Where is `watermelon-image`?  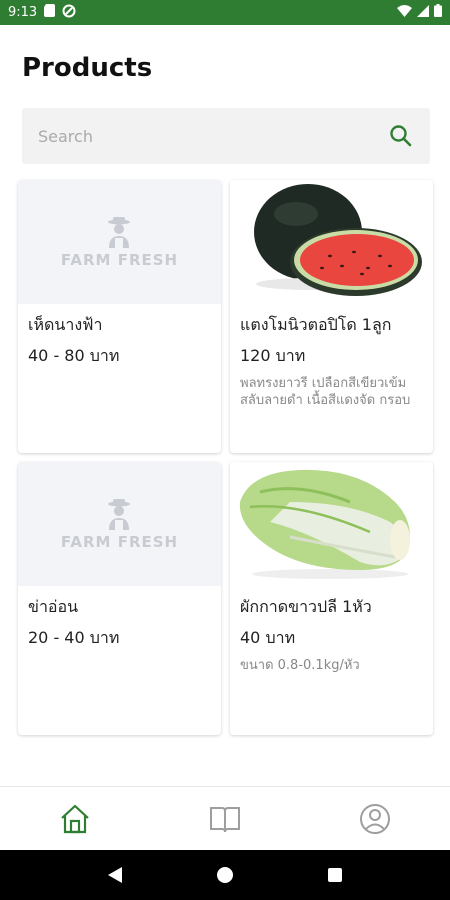
watermelon-image is located at coordinates (331, 242).